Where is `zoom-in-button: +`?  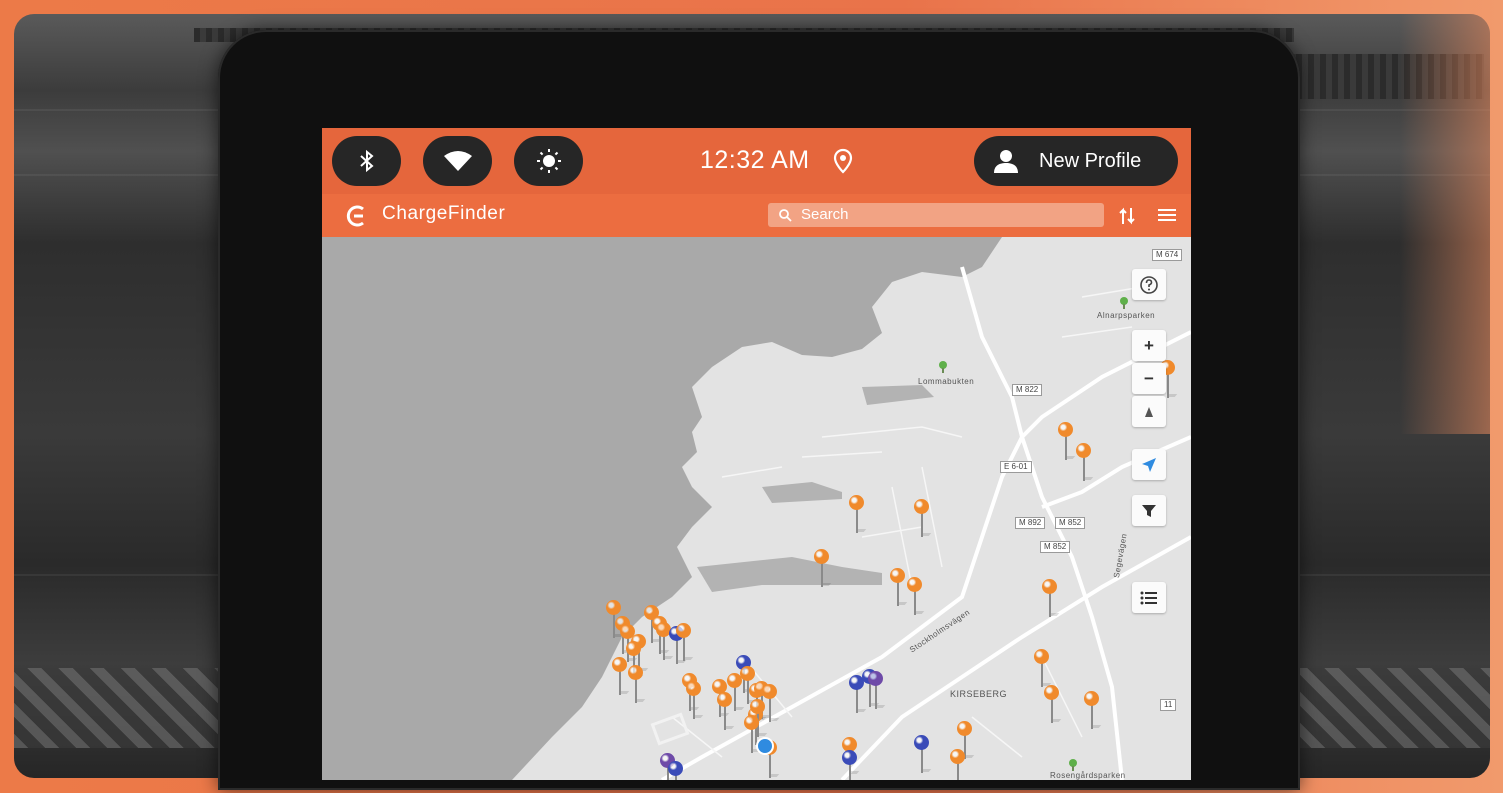
zoom-in-button: + is located at coordinates (1149, 345).